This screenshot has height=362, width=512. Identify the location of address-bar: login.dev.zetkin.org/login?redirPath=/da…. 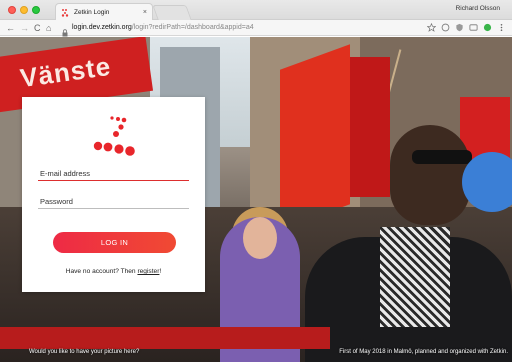
(163, 28).